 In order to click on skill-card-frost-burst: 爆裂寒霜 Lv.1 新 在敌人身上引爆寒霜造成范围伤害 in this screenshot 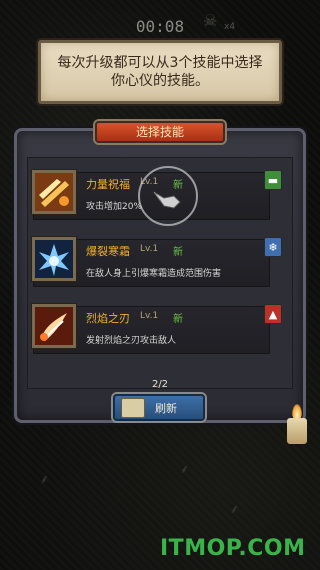, I will do `click(151, 262)`.